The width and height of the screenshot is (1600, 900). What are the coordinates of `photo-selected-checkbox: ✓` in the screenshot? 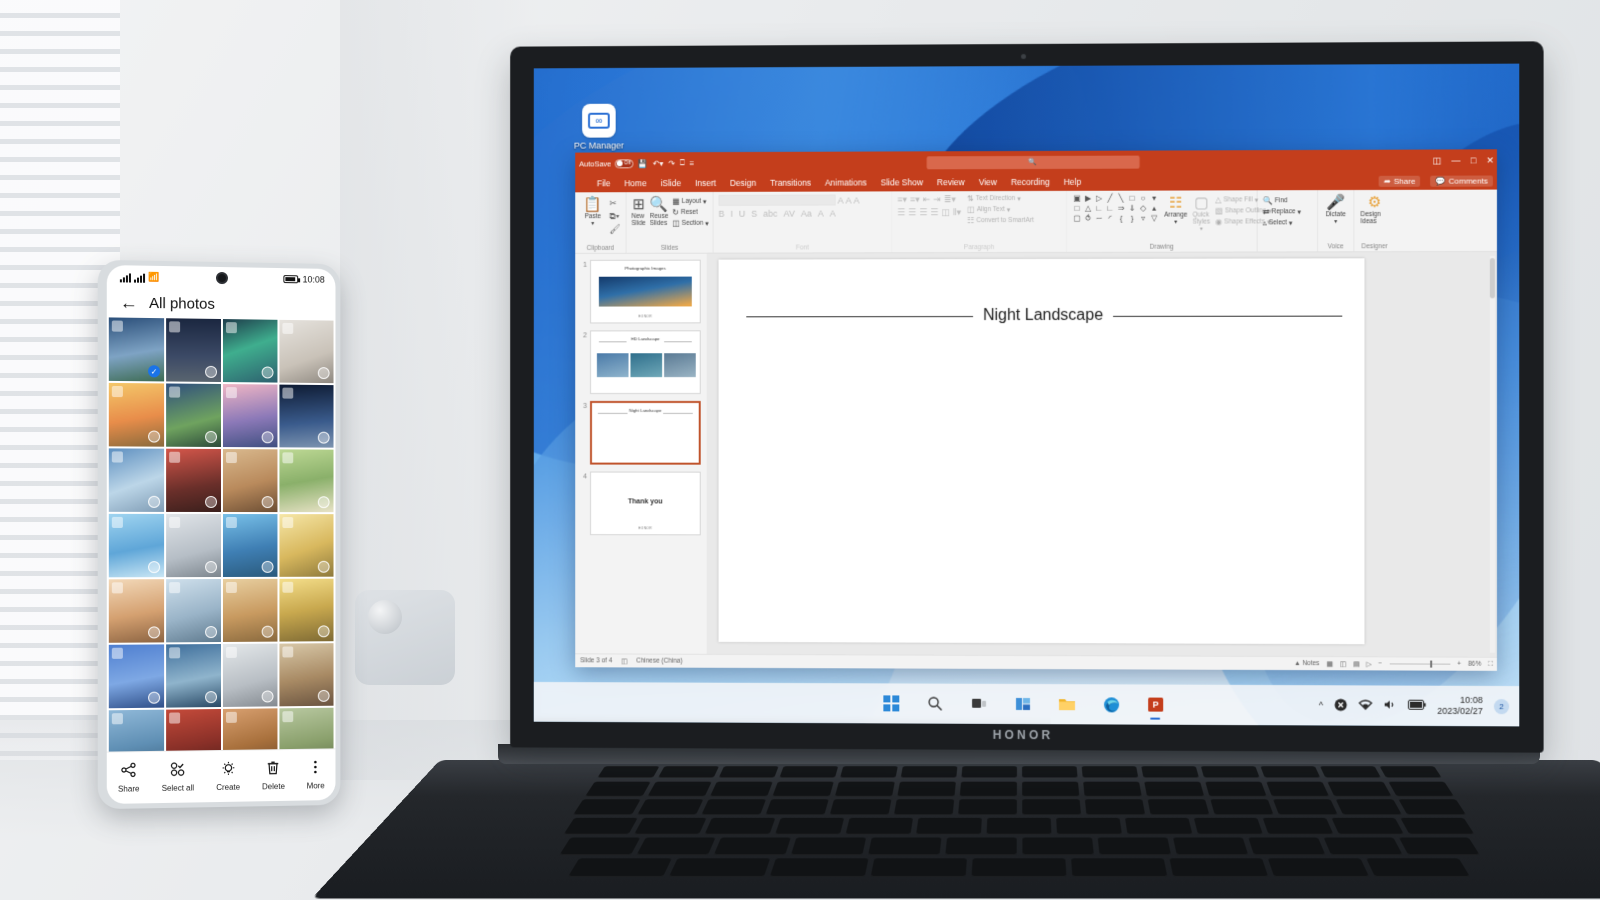 It's located at (154, 371).